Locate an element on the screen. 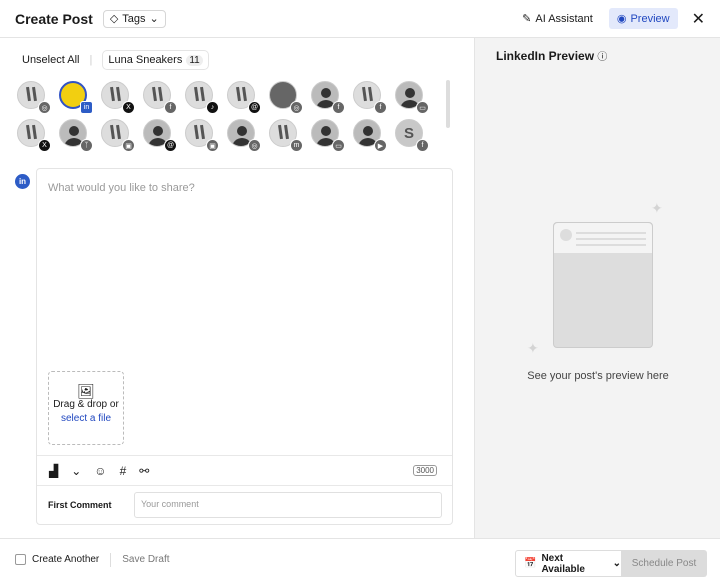 This screenshot has width=720, height=580. account-avatar: in is located at coordinates (76, 97).